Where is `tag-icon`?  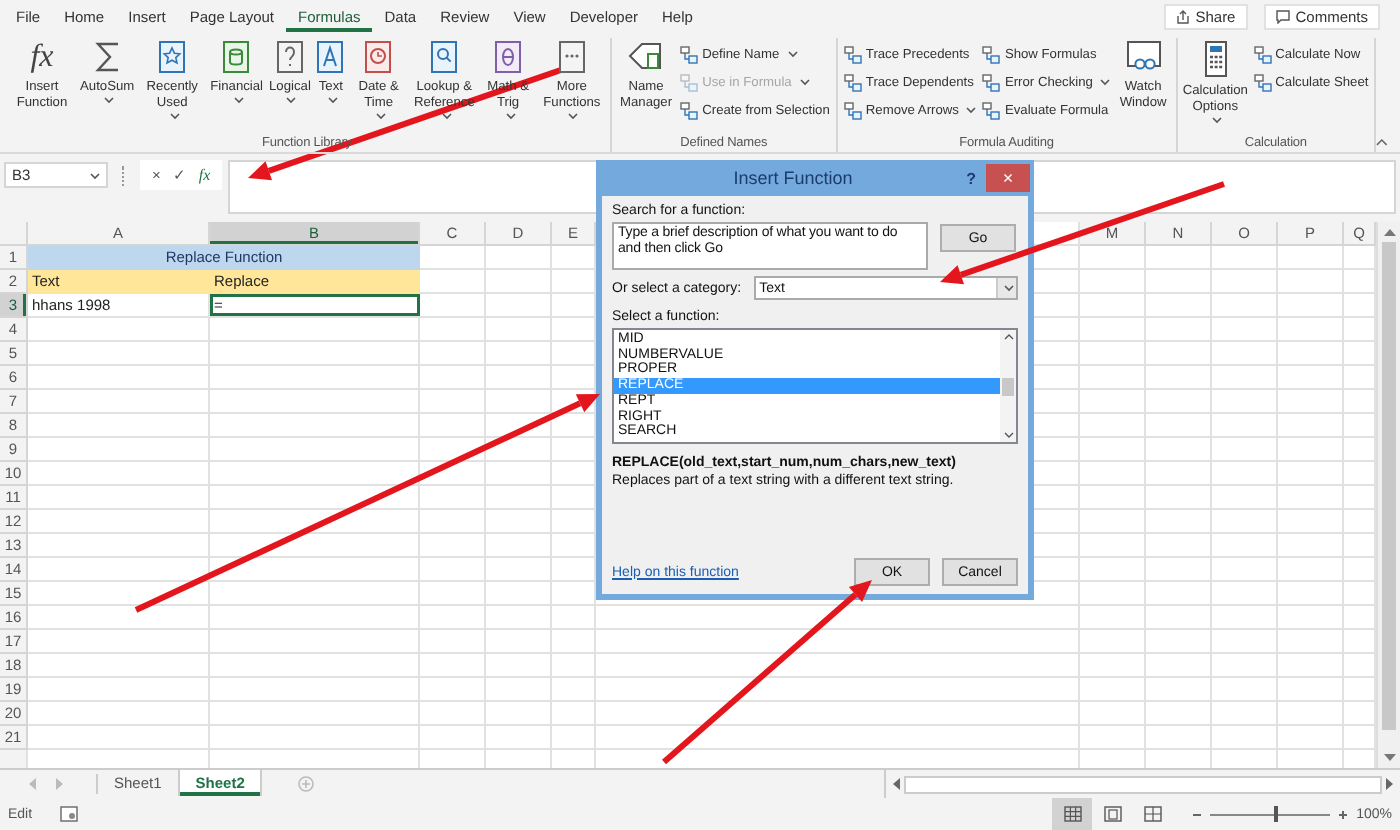 tag-icon is located at coordinates (646, 57).